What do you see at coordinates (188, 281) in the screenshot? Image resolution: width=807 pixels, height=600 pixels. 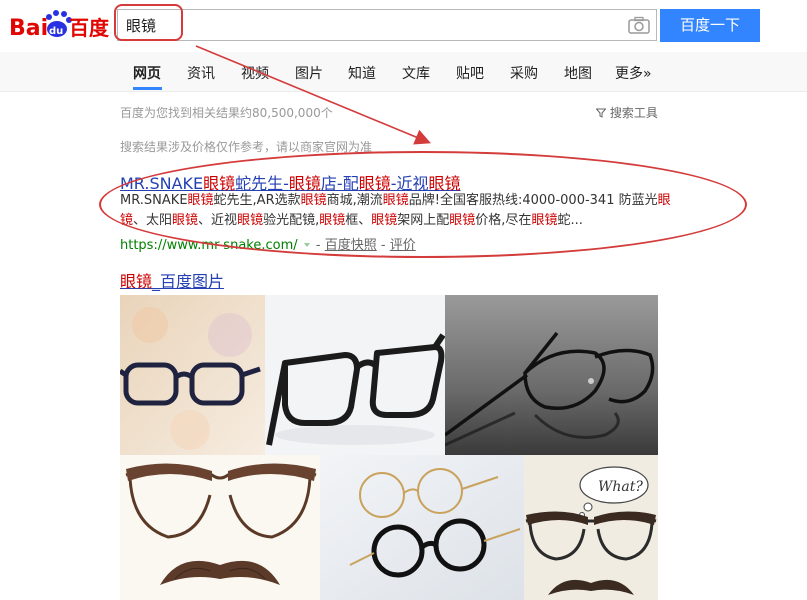 I see `images-title-text: _百度图片` at bounding box center [188, 281].